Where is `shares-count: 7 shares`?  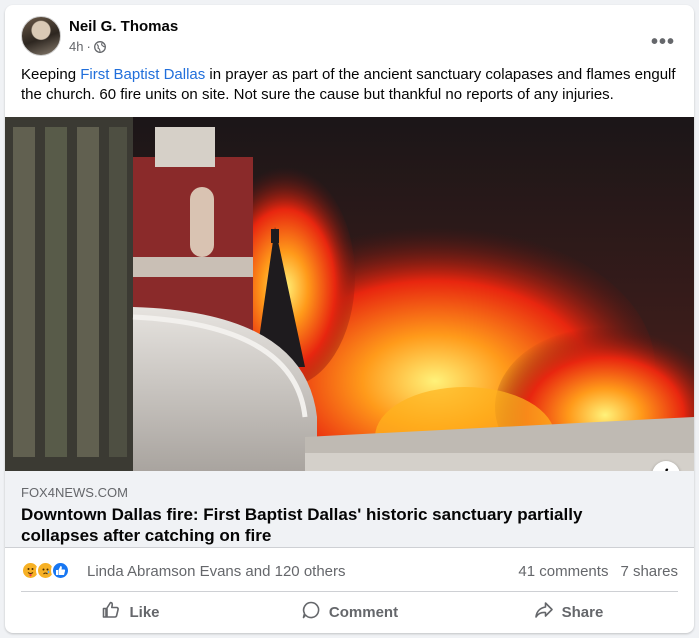 shares-count: 7 shares is located at coordinates (649, 571).